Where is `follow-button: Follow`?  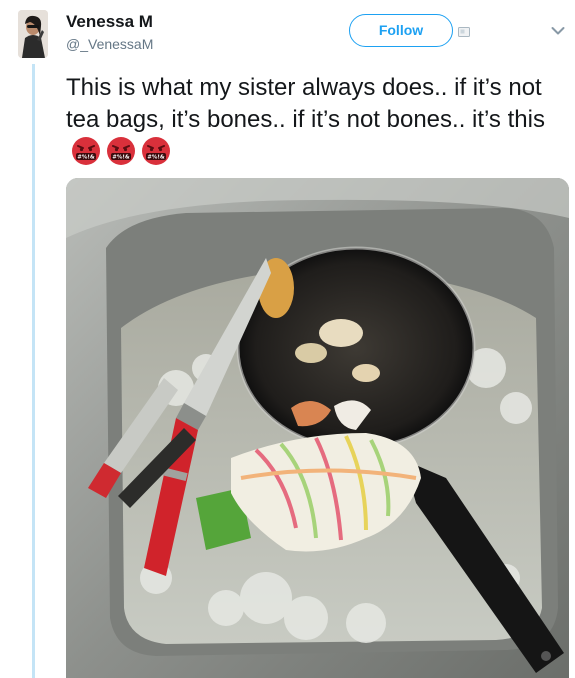 follow-button: Follow is located at coordinates (401, 30).